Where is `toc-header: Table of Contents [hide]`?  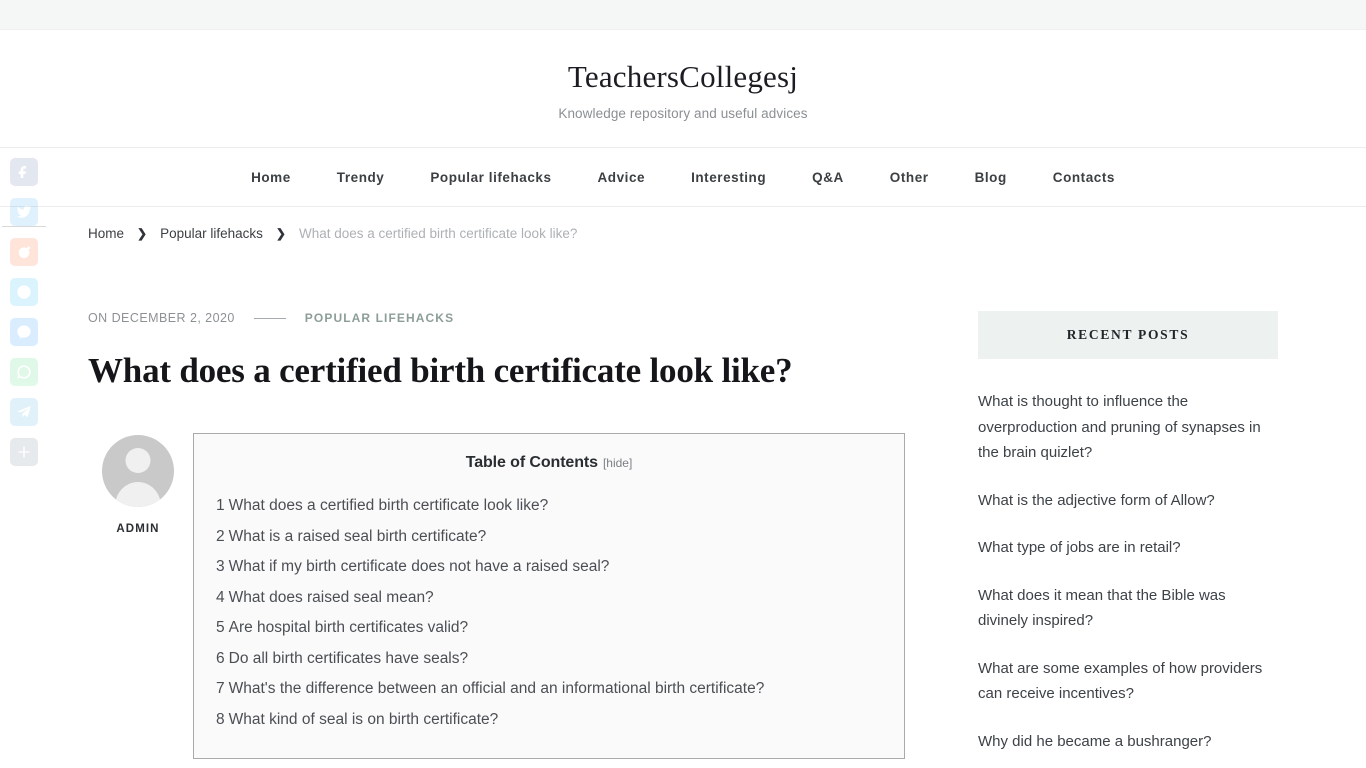 toc-header: Table of Contents [hide] is located at coordinates (549, 461).